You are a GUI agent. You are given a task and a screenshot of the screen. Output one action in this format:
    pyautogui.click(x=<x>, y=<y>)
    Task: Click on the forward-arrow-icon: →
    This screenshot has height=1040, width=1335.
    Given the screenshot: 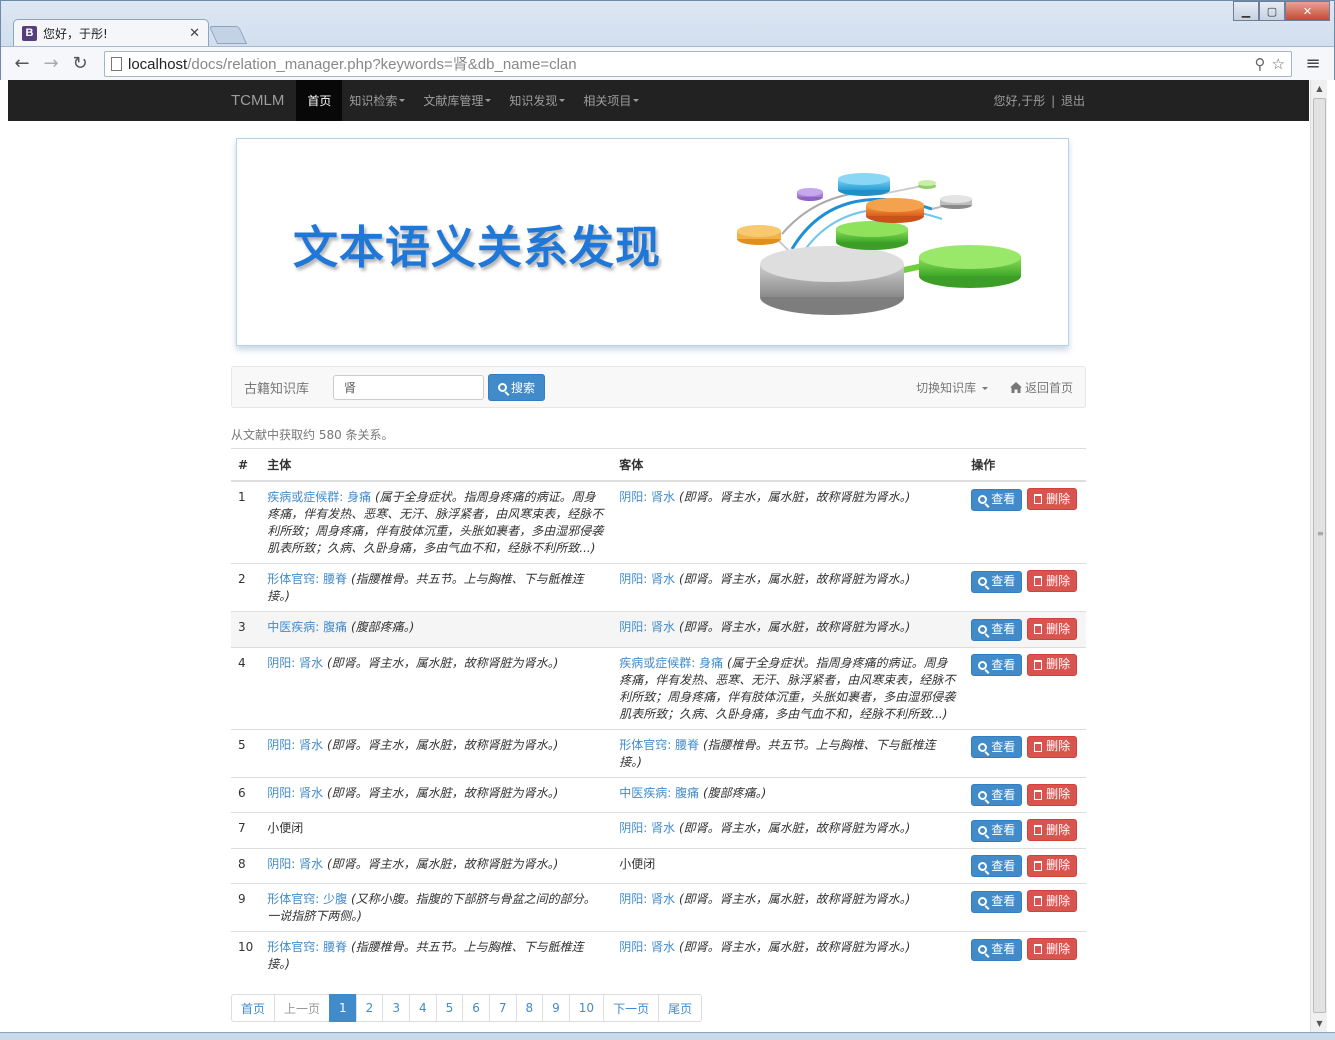 What is the action you would take?
    pyautogui.click(x=51, y=64)
    